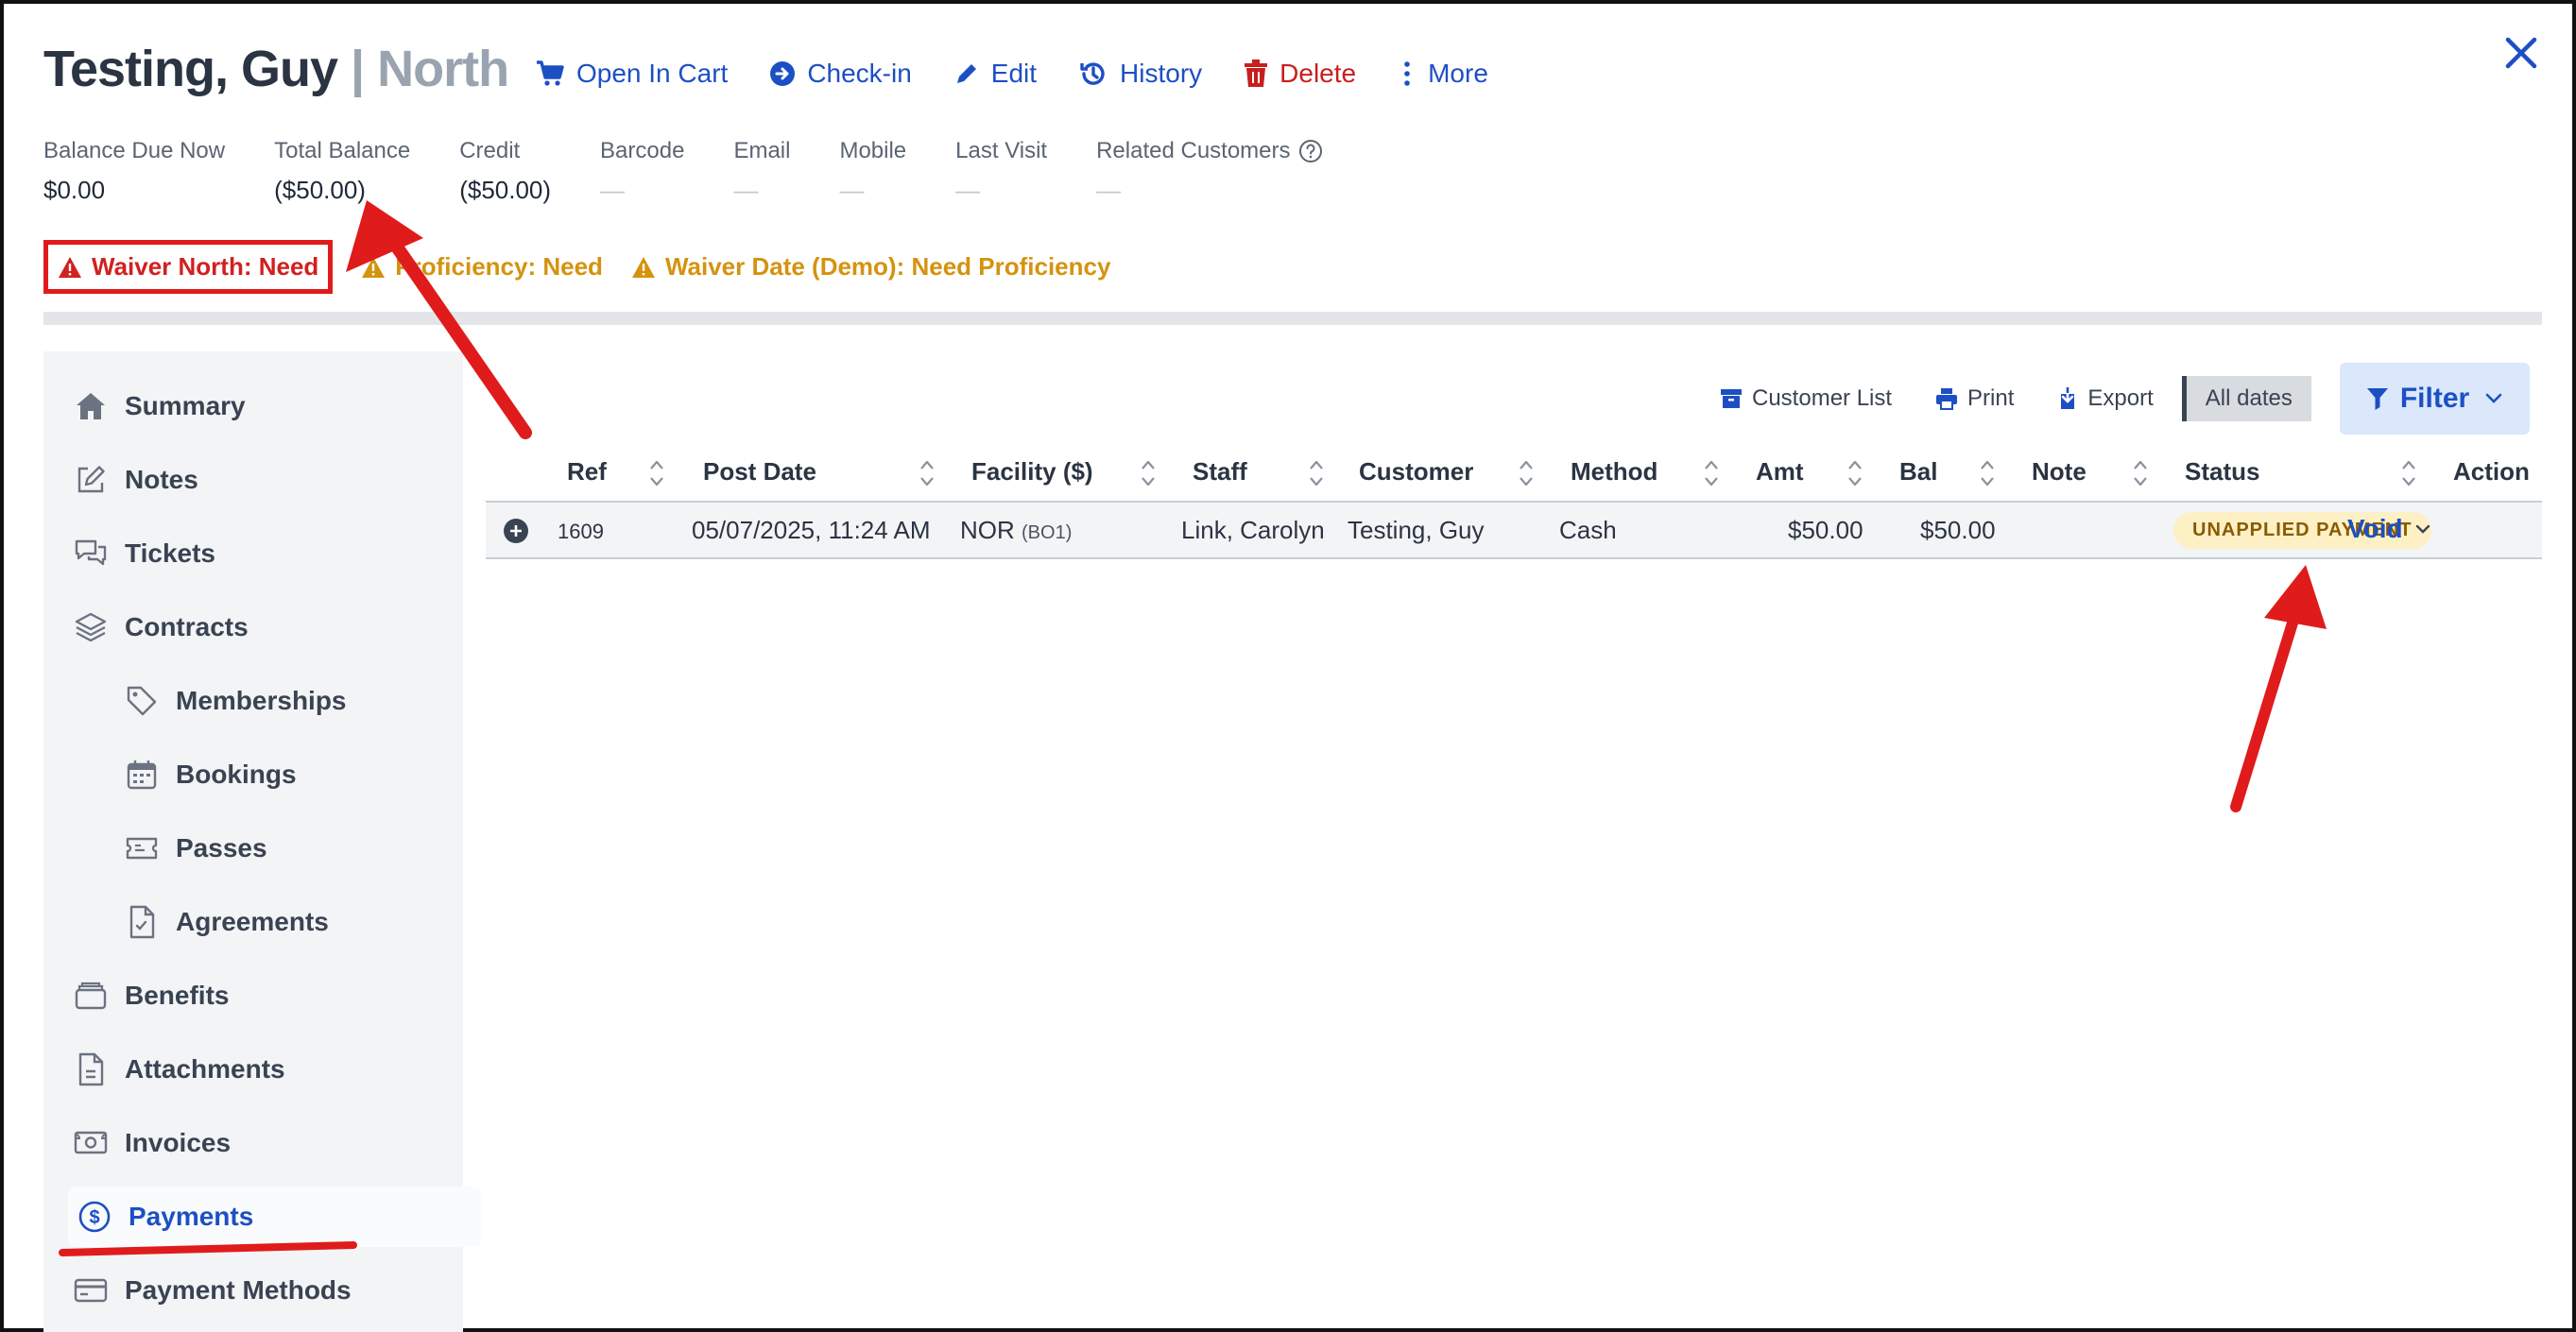 The width and height of the screenshot is (2576, 1332). I want to click on help-circle-icon, so click(1310, 151).